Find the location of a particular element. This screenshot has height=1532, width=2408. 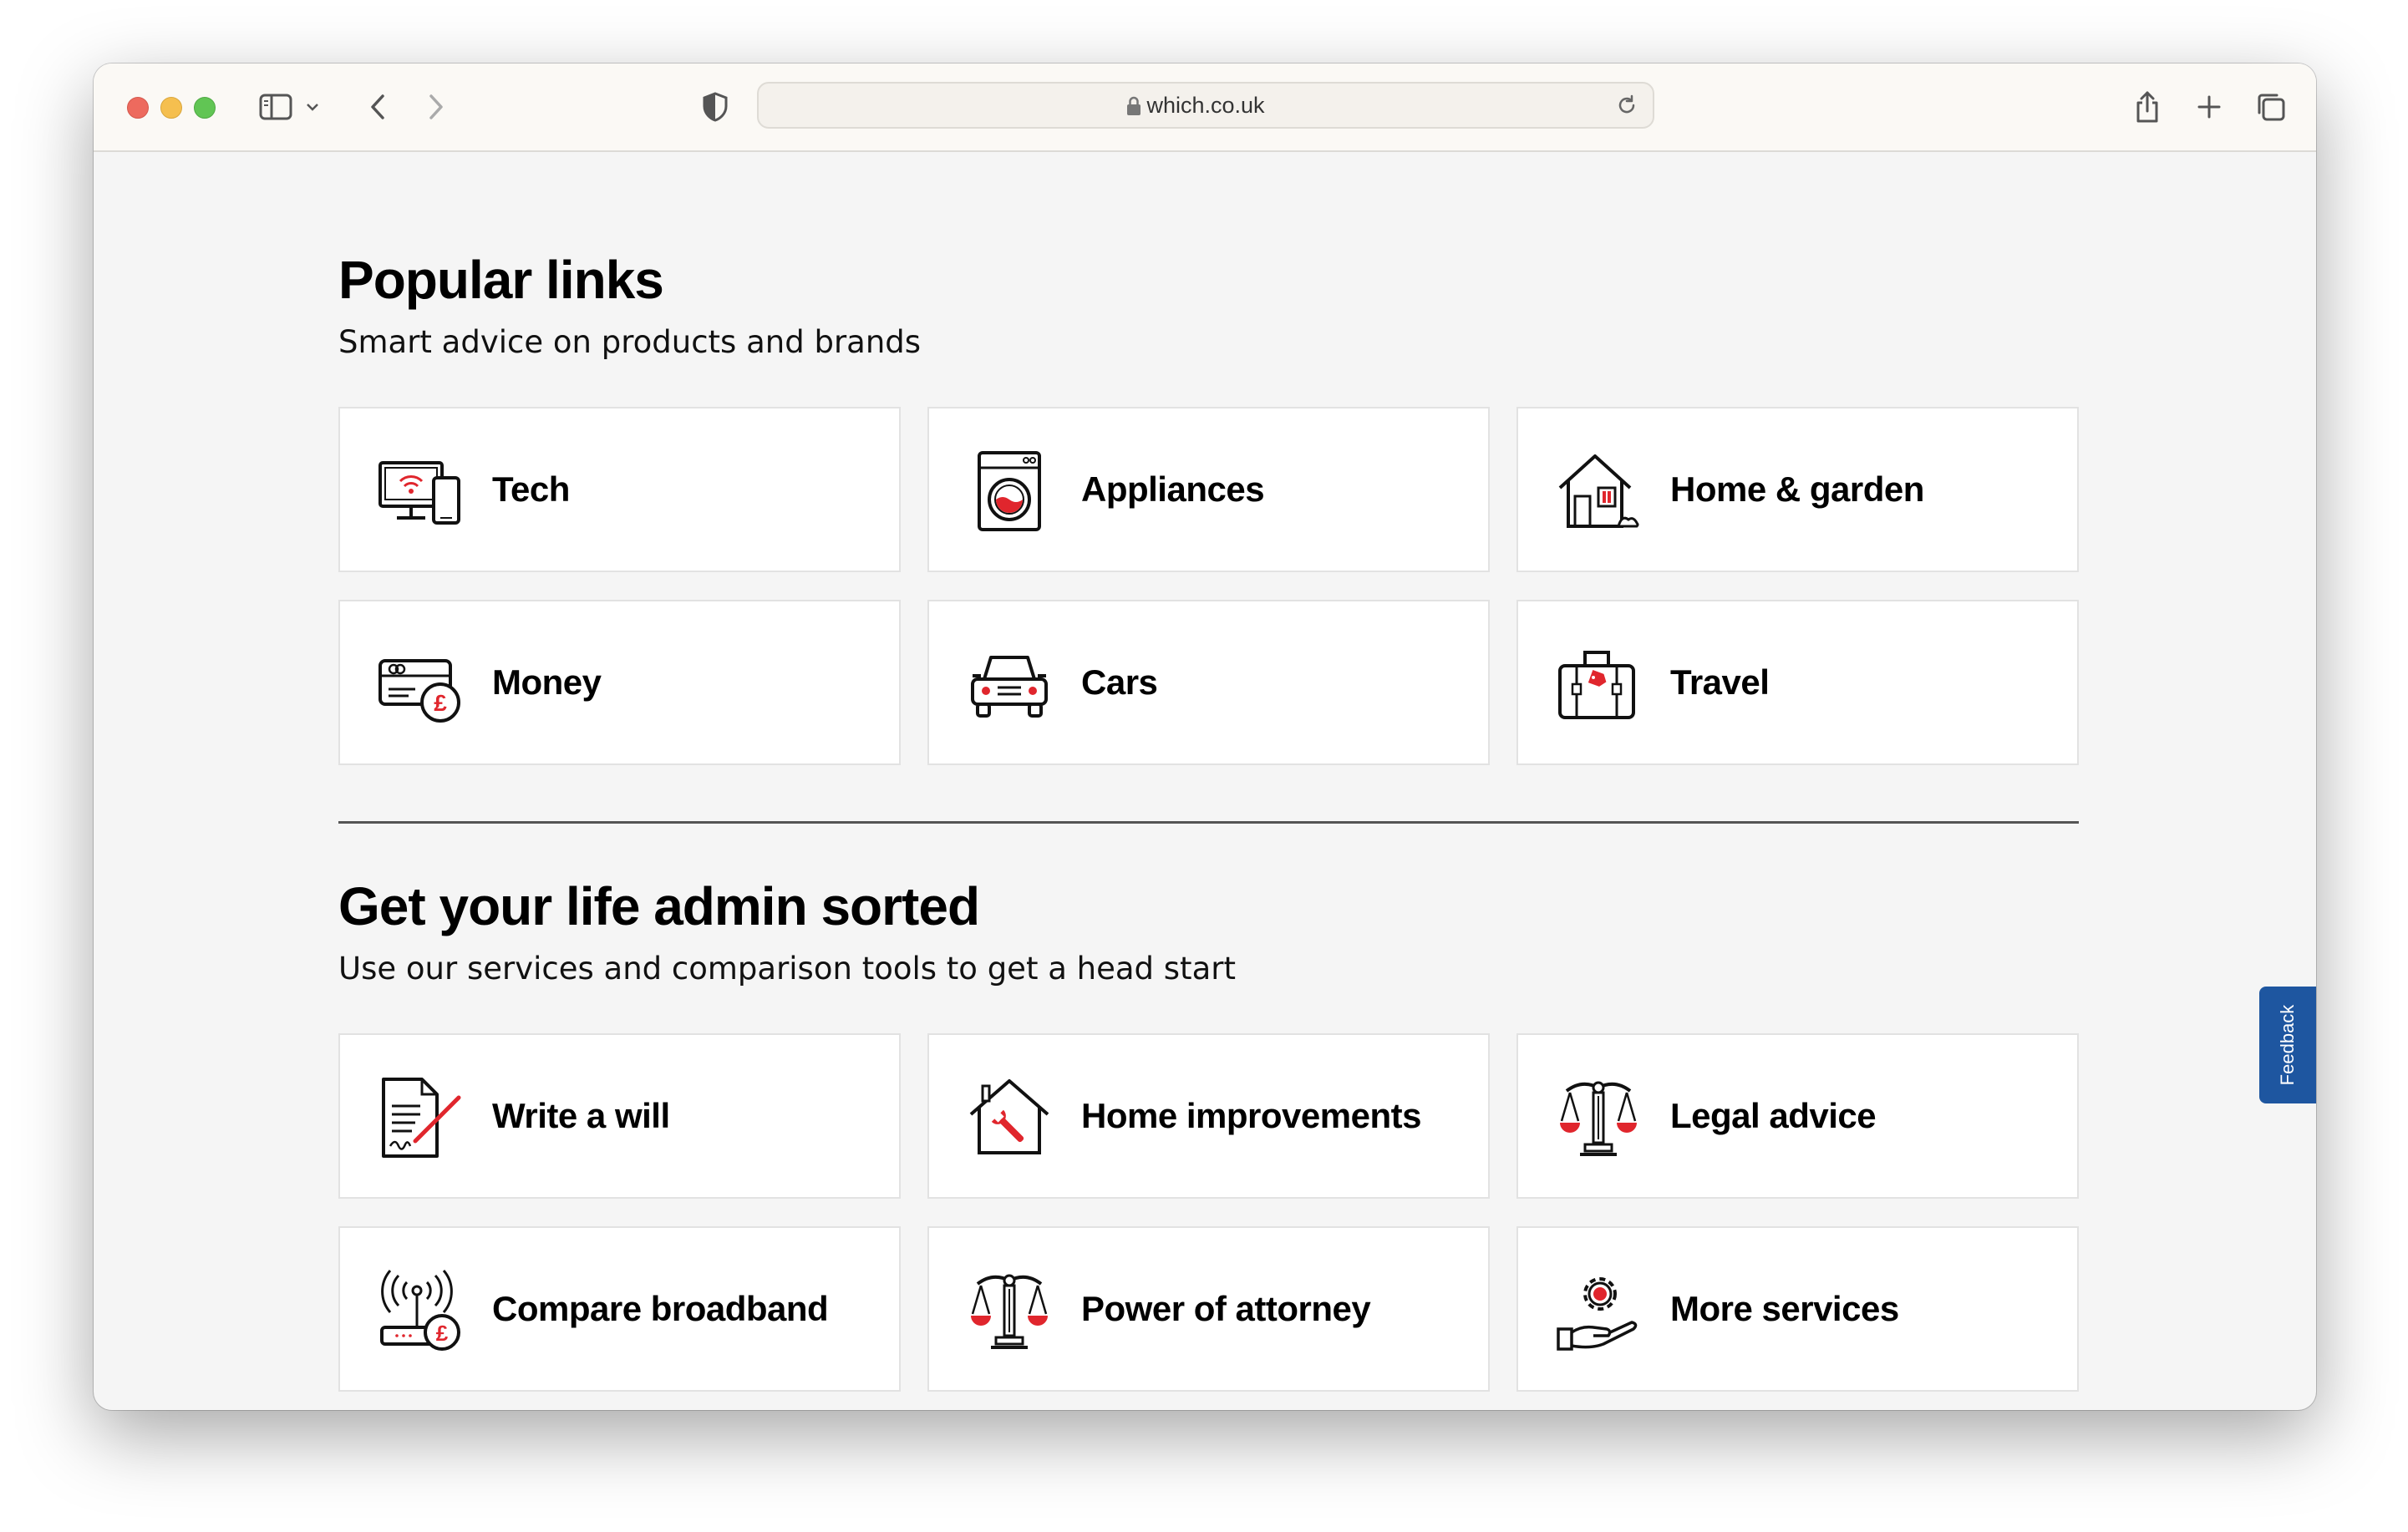

card-label: Tech is located at coordinates (531, 489).